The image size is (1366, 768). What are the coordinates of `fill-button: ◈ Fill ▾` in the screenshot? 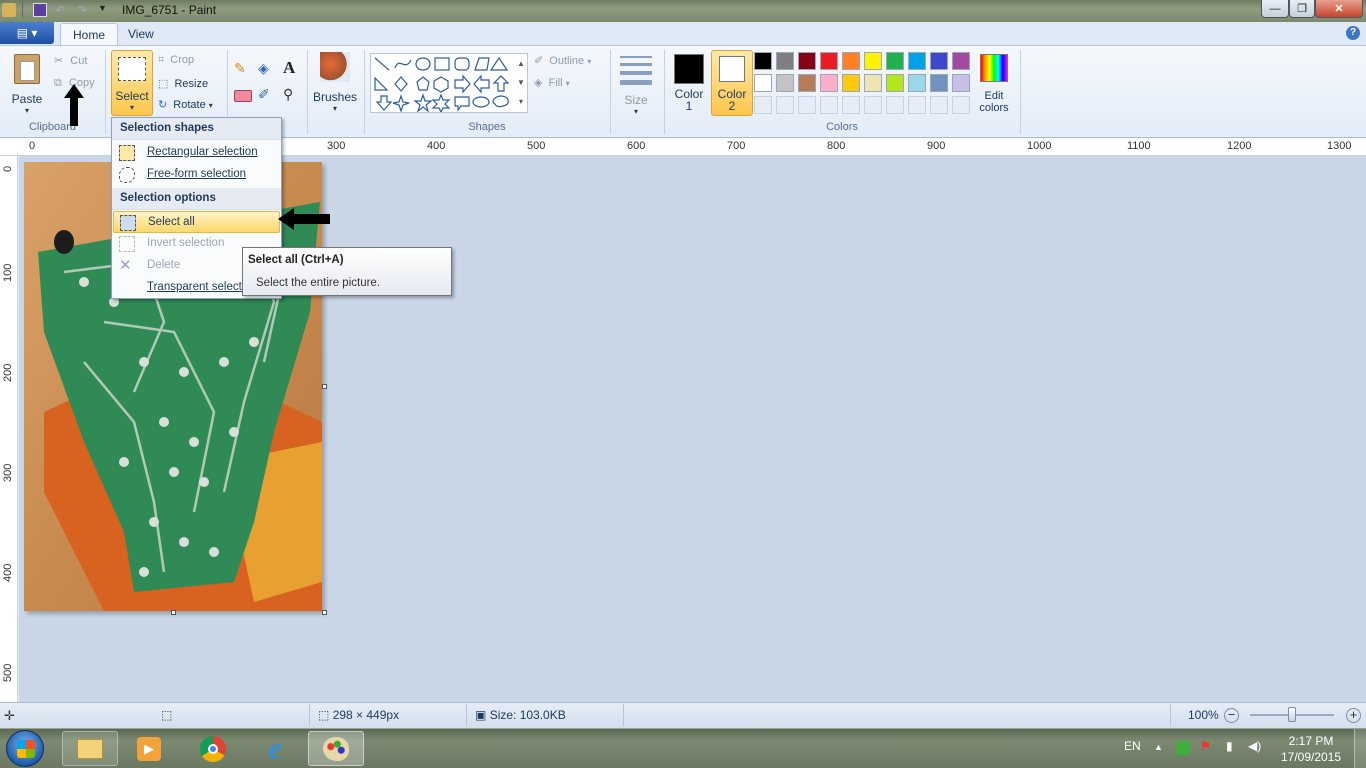 It's located at (552, 82).